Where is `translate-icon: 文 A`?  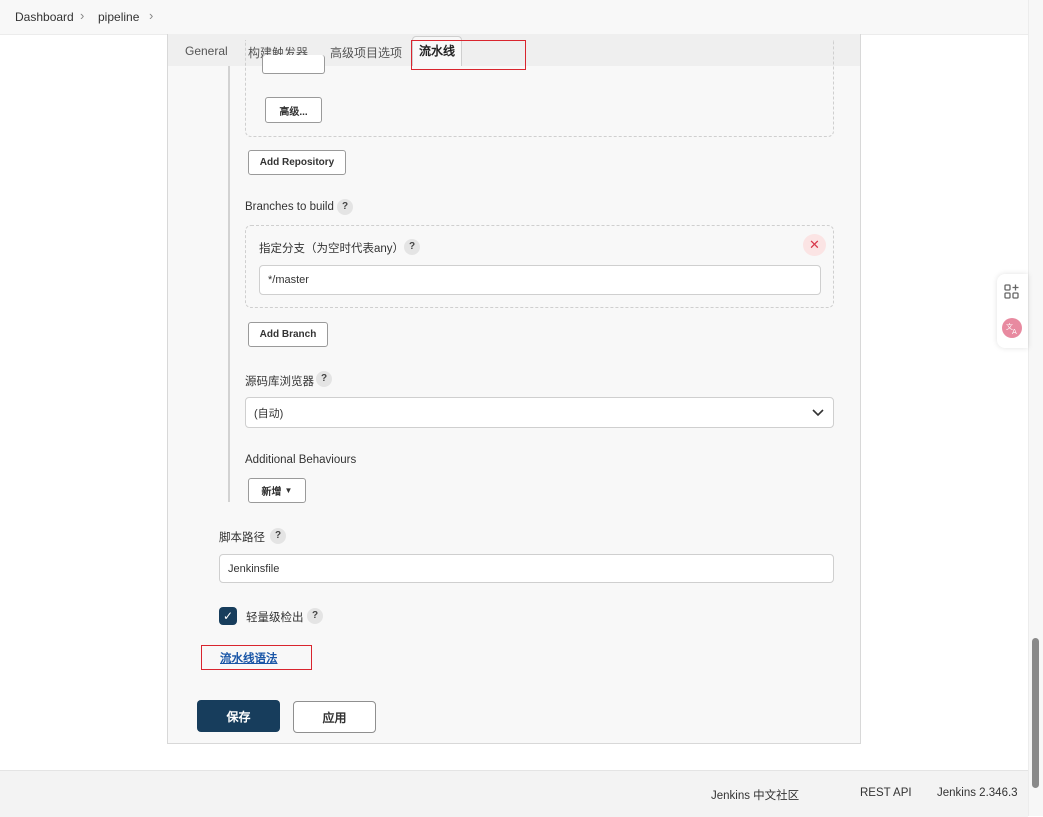
translate-icon: 文 A is located at coordinates (1012, 328).